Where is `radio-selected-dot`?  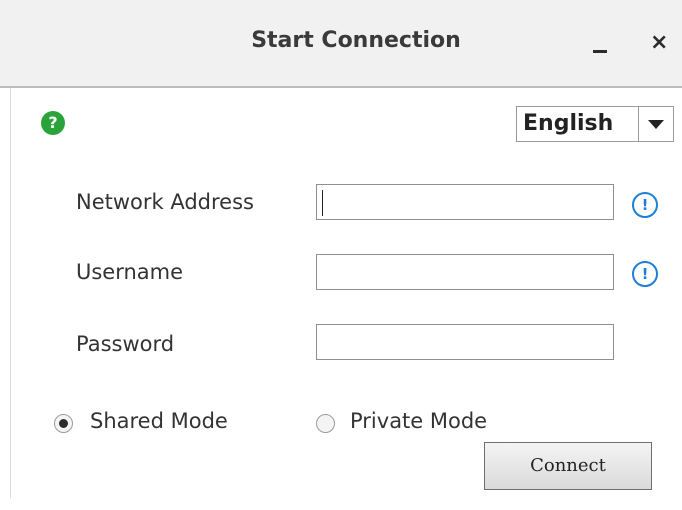
radio-selected-dot is located at coordinates (63, 423).